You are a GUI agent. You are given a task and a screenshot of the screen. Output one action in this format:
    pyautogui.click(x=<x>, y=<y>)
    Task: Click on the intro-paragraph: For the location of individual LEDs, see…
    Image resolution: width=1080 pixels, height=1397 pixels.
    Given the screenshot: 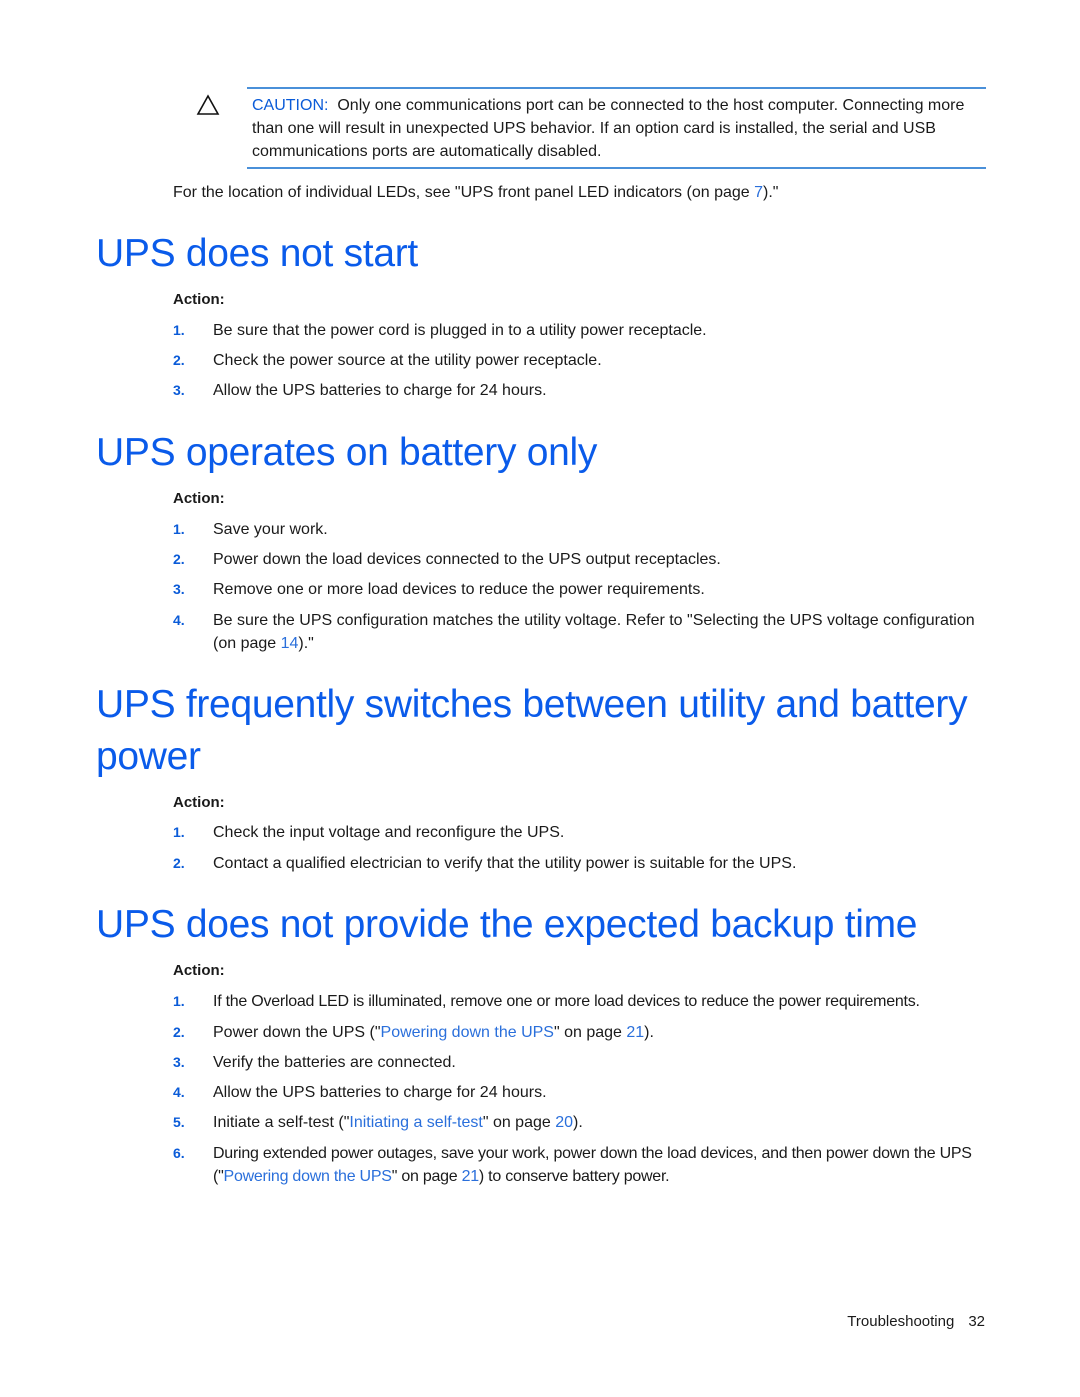 What is the action you would take?
    pyautogui.click(x=475, y=192)
    